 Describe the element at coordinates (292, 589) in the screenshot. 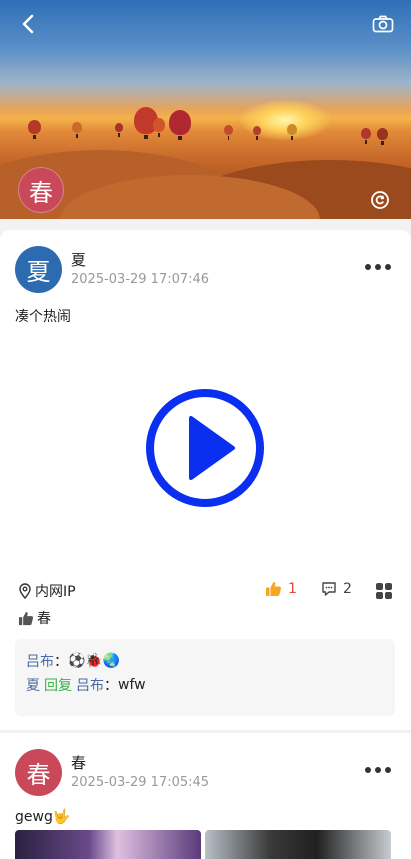

I see `like-count: 1` at that location.